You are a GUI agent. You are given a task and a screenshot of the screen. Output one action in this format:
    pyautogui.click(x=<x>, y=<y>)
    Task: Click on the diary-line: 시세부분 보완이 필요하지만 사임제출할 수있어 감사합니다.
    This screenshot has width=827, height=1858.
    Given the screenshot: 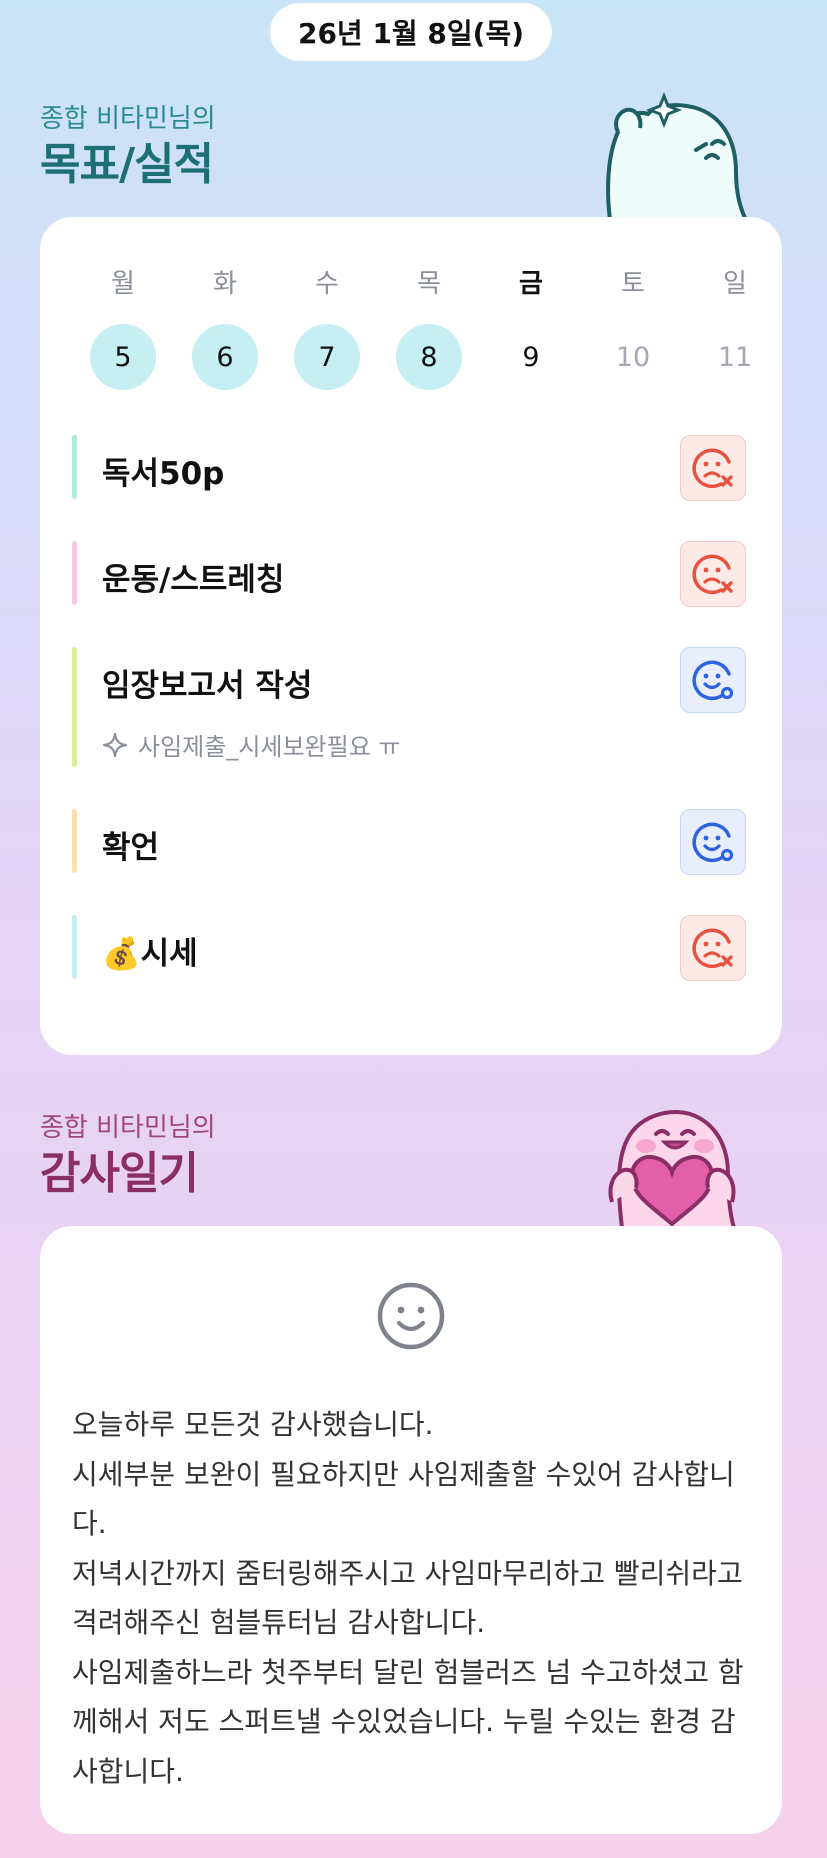 What is the action you would take?
    pyautogui.click(x=403, y=1499)
    